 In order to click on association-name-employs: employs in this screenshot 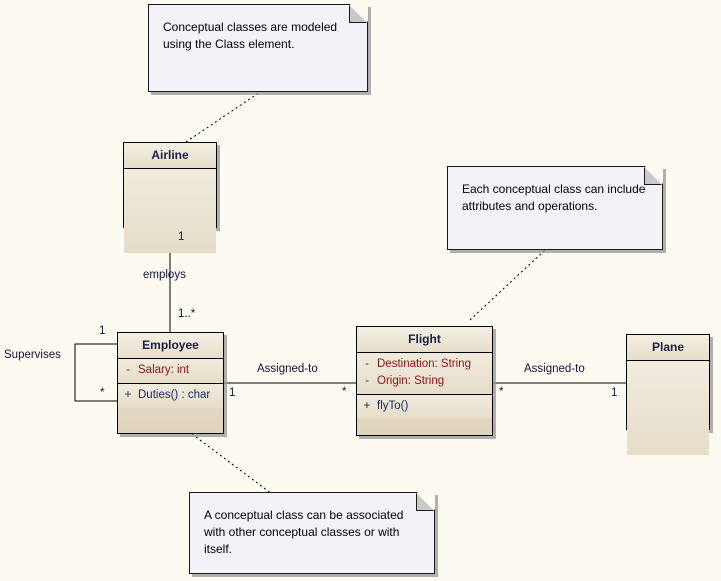, I will do `click(164, 275)`.